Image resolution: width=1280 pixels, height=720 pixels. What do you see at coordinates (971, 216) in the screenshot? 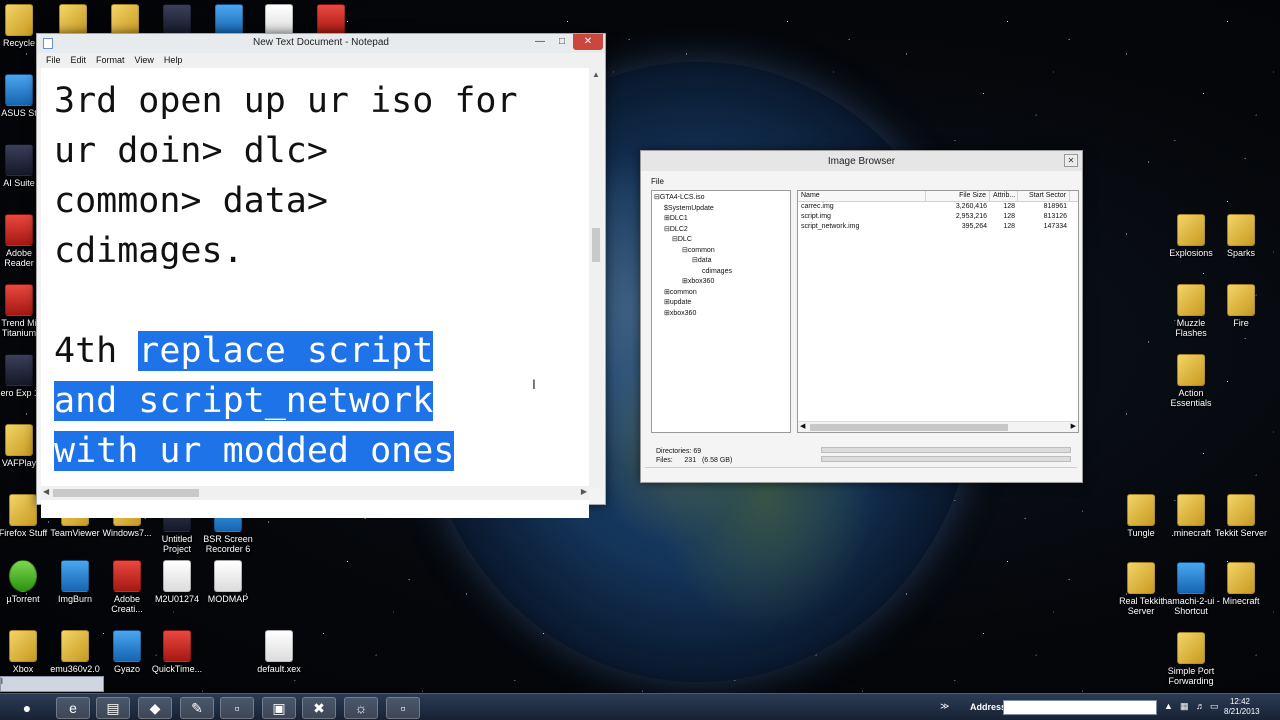
I see `file-size: 2,953,216` at bounding box center [971, 216].